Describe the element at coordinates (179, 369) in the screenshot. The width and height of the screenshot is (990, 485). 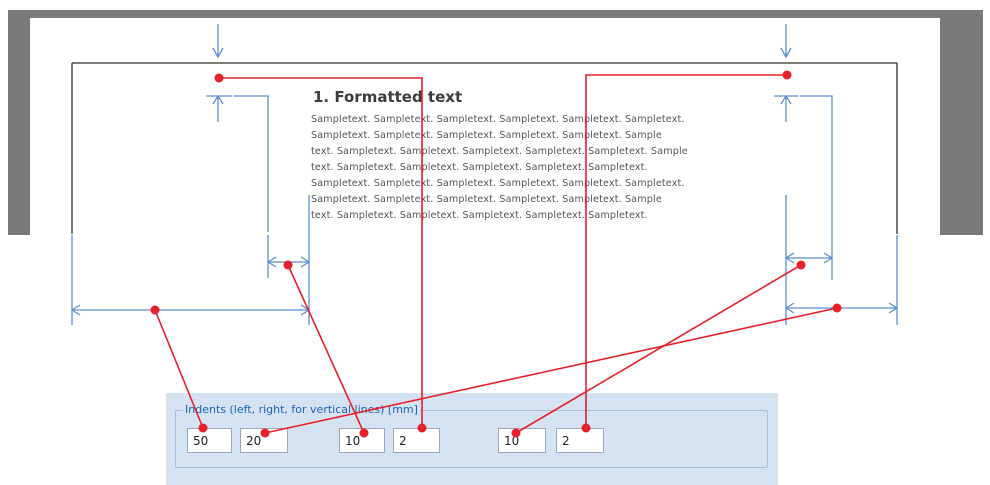
I see `connector-left-indent` at that location.